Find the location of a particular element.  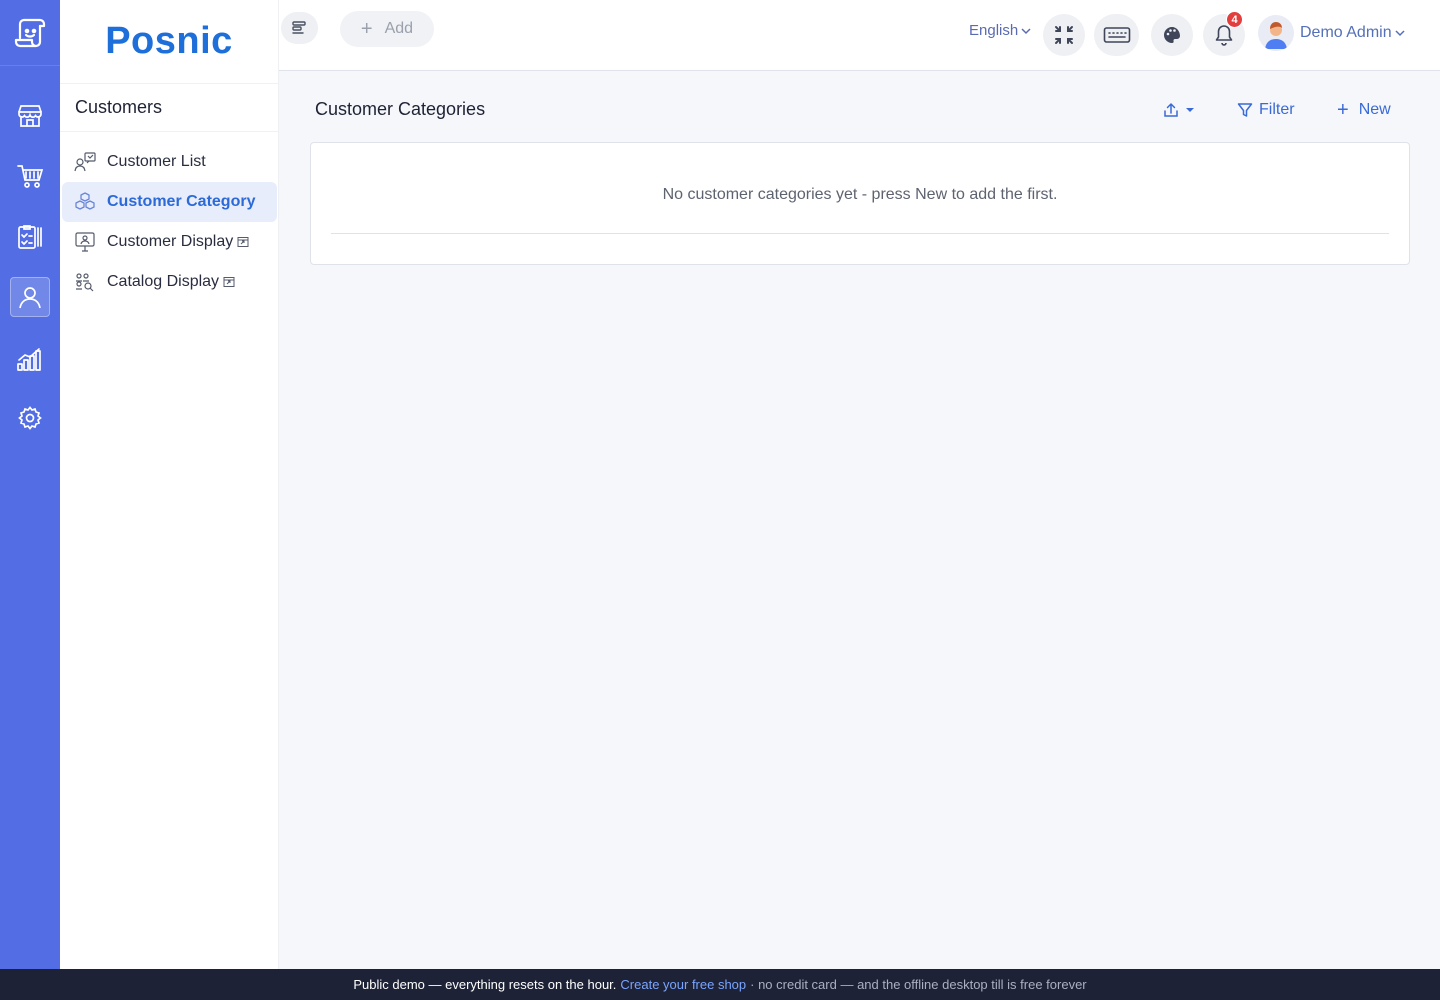

caret-down-icon is located at coordinates (1190, 110).